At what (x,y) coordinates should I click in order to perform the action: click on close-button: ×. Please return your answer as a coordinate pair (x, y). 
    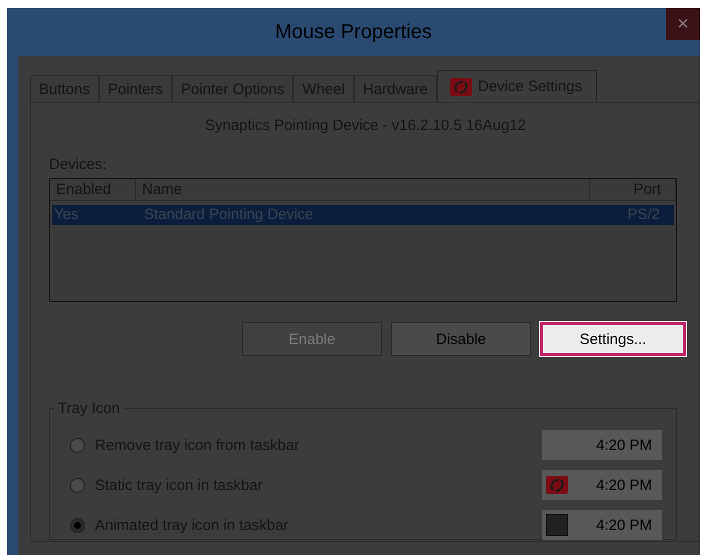
    Looking at the image, I should click on (683, 24).